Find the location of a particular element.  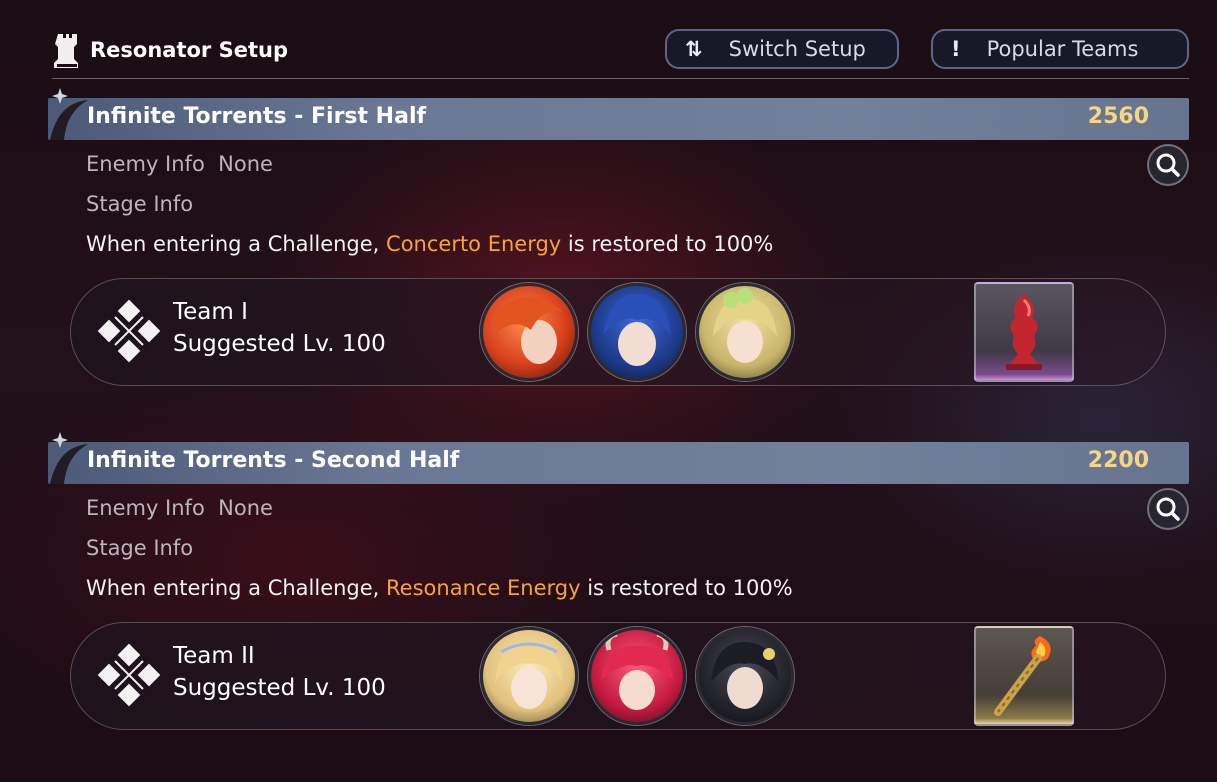

red-chess-piece-icon is located at coordinates (1024, 332).